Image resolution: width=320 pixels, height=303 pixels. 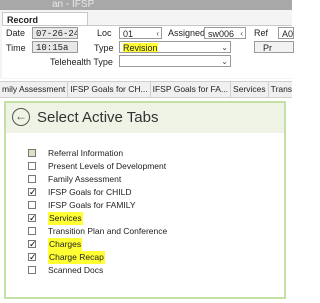 What do you see at coordinates (65, 218) in the screenshot?
I see `checklist-item-label: Services` at bounding box center [65, 218].